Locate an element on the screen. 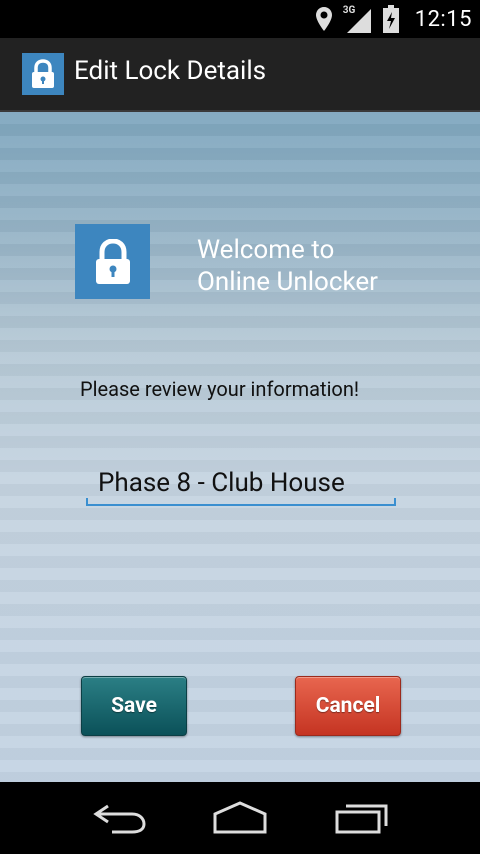 The image size is (480, 854). cancel-button: Cancel is located at coordinates (348, 706).